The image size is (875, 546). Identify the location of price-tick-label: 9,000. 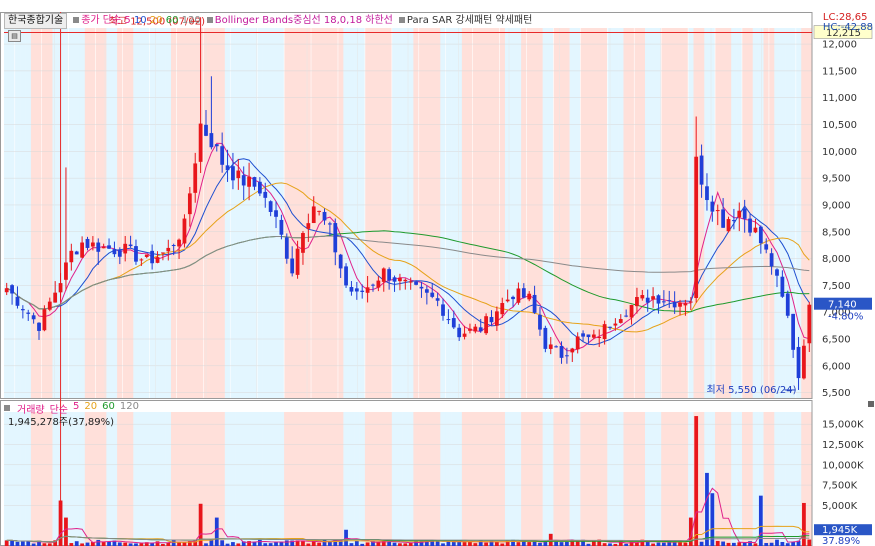
(836, 205).